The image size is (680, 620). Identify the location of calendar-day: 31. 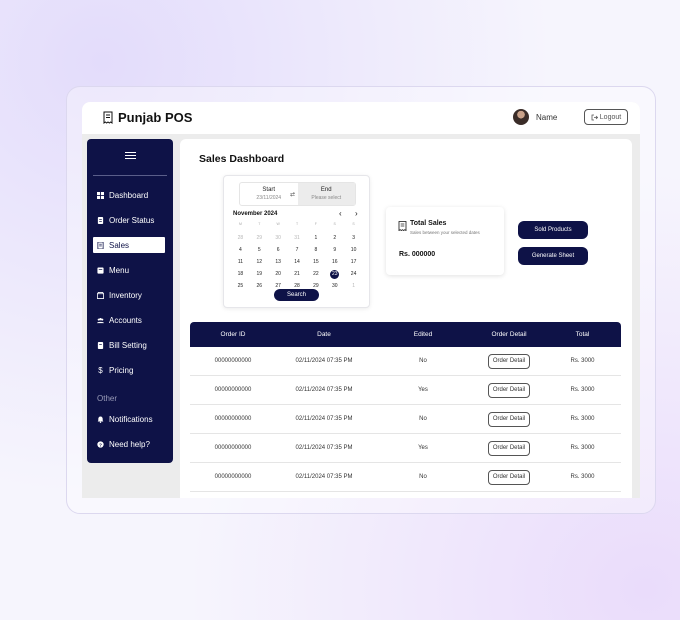
(297, 238).